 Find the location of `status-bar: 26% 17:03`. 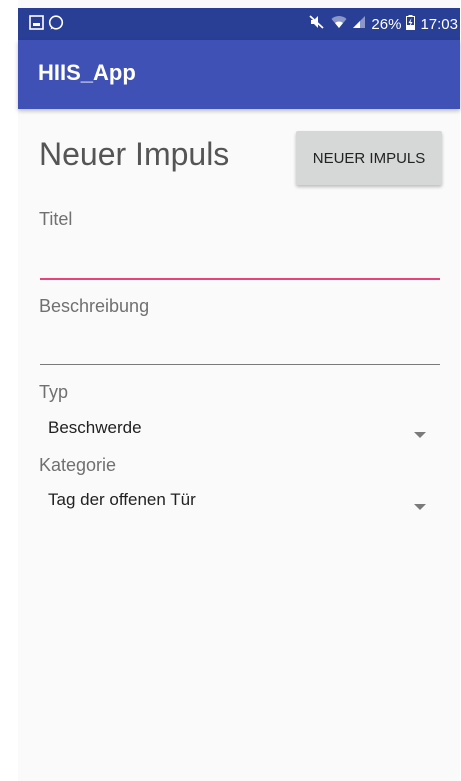

status-bar: 26% 17:03 is located at coordinates (239, 24).